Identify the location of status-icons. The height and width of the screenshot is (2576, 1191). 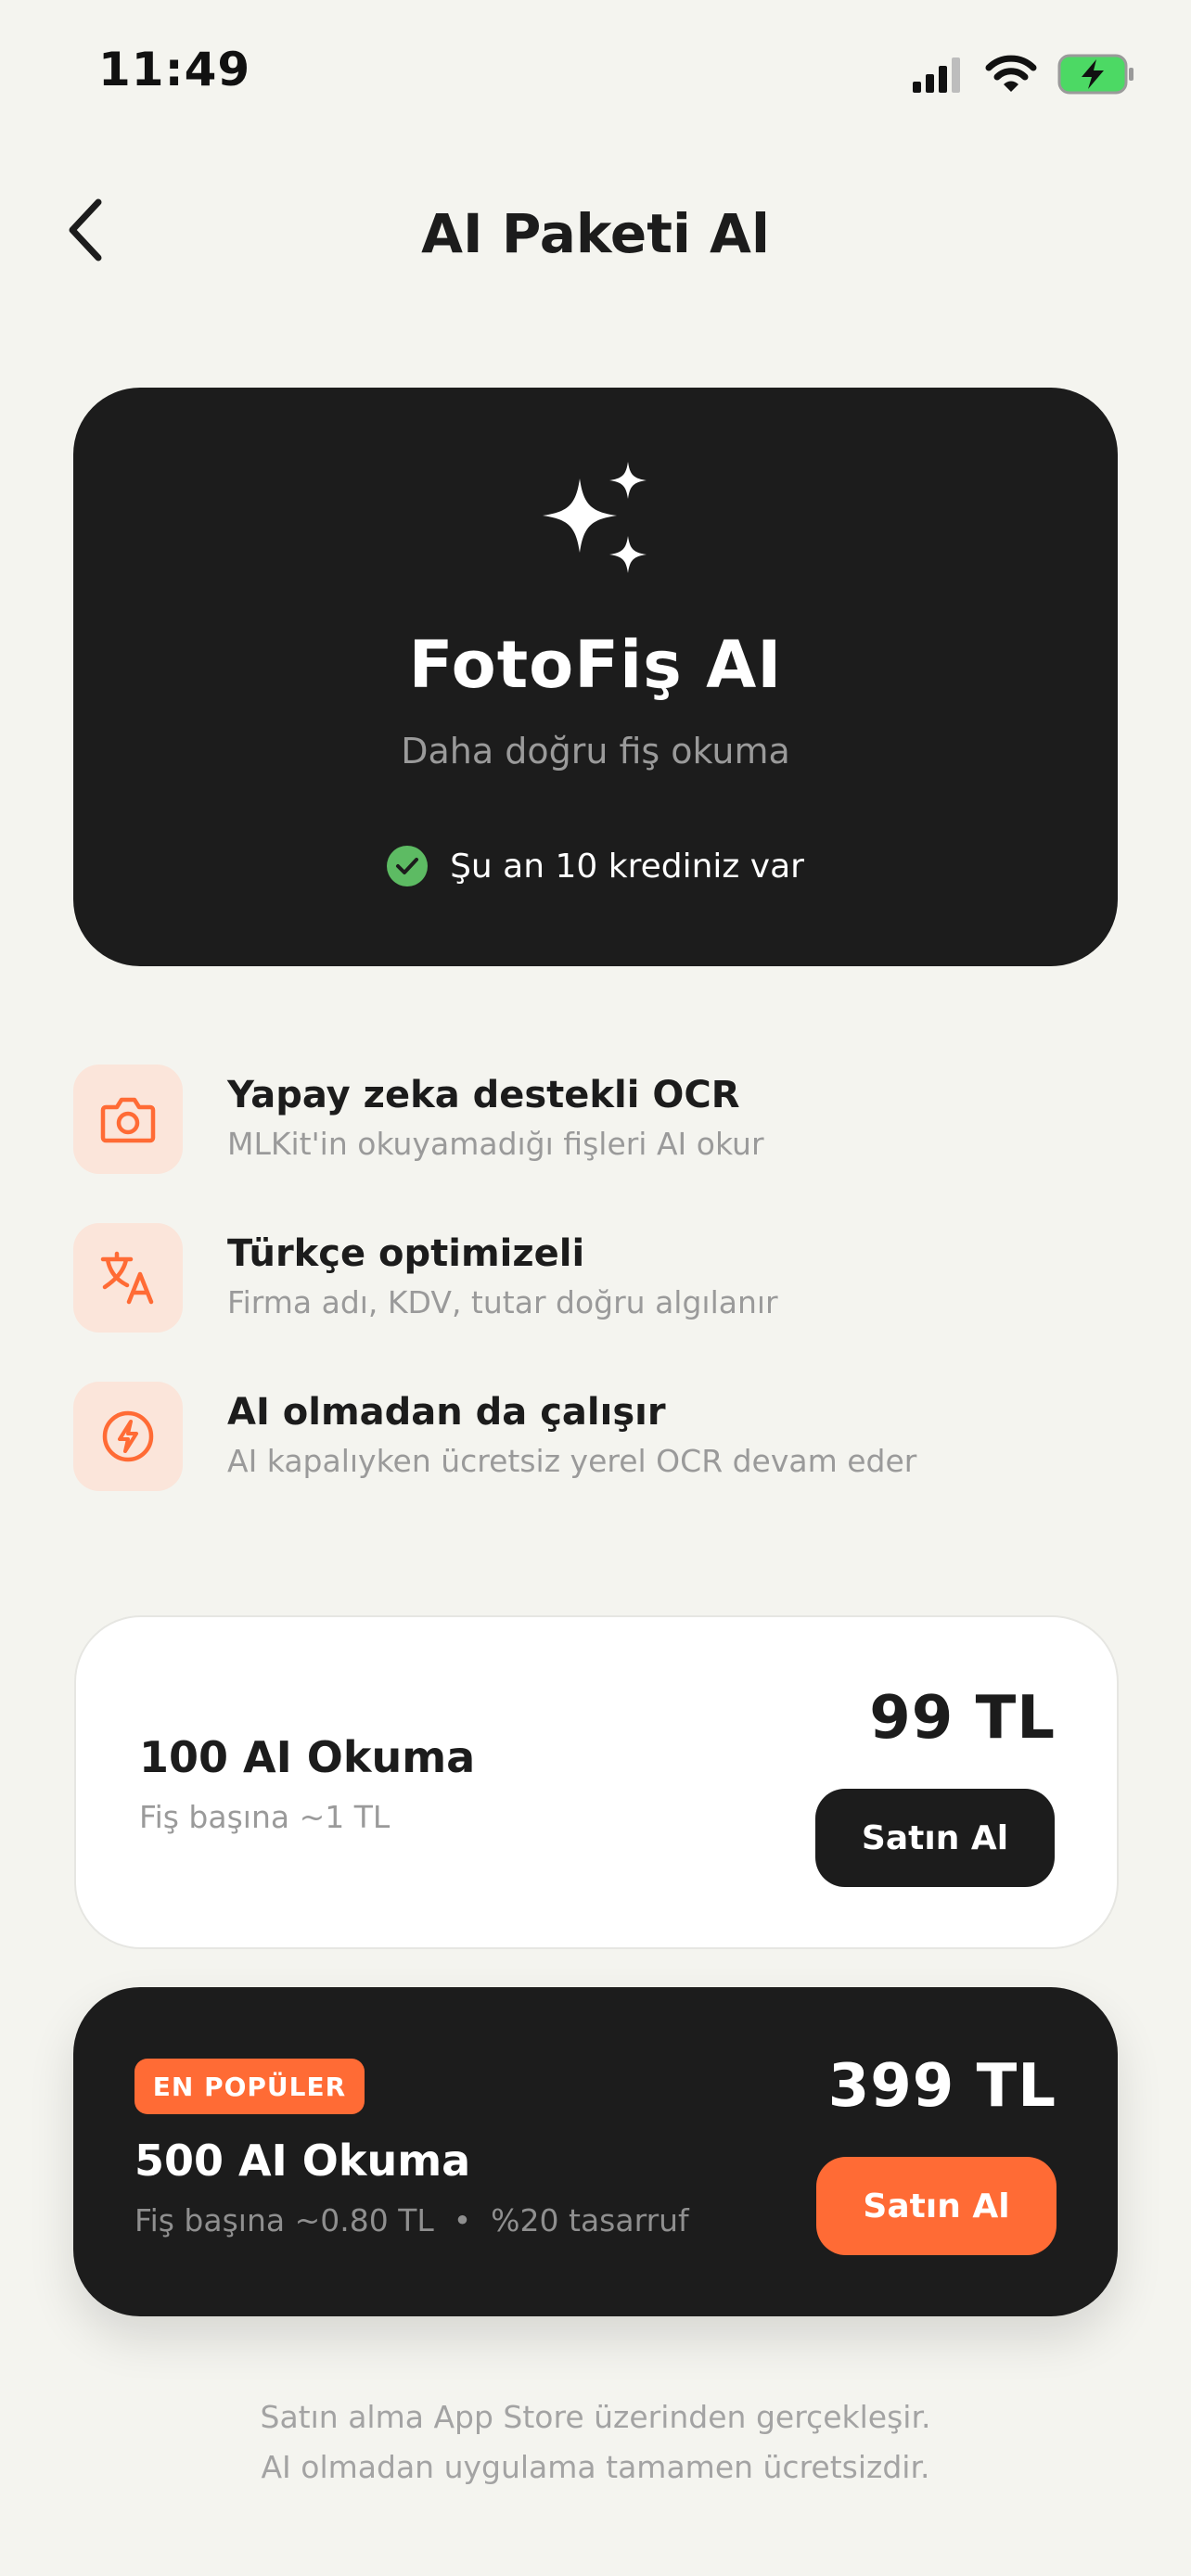
(1024, 74).